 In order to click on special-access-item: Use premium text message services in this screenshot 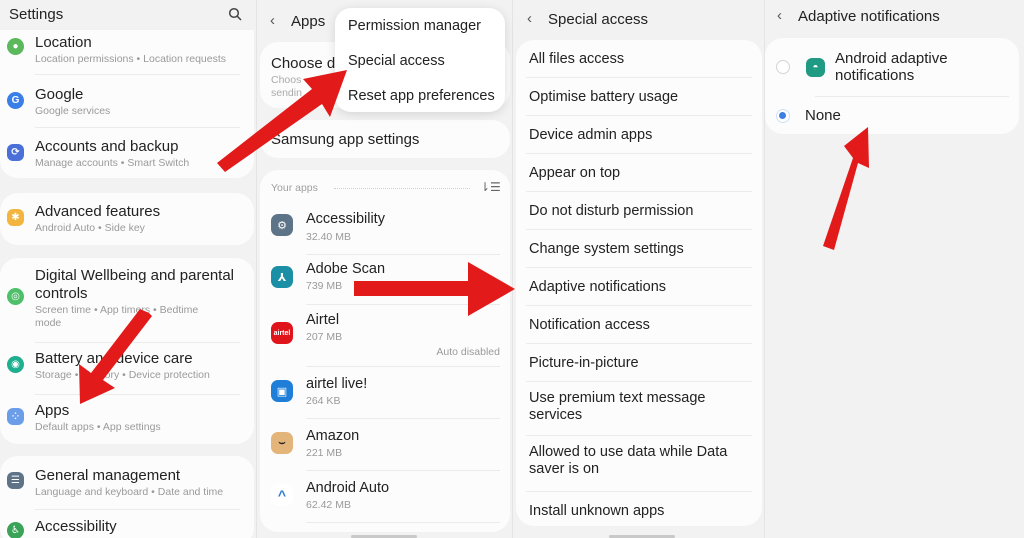, I will do `click(639, 409)`.